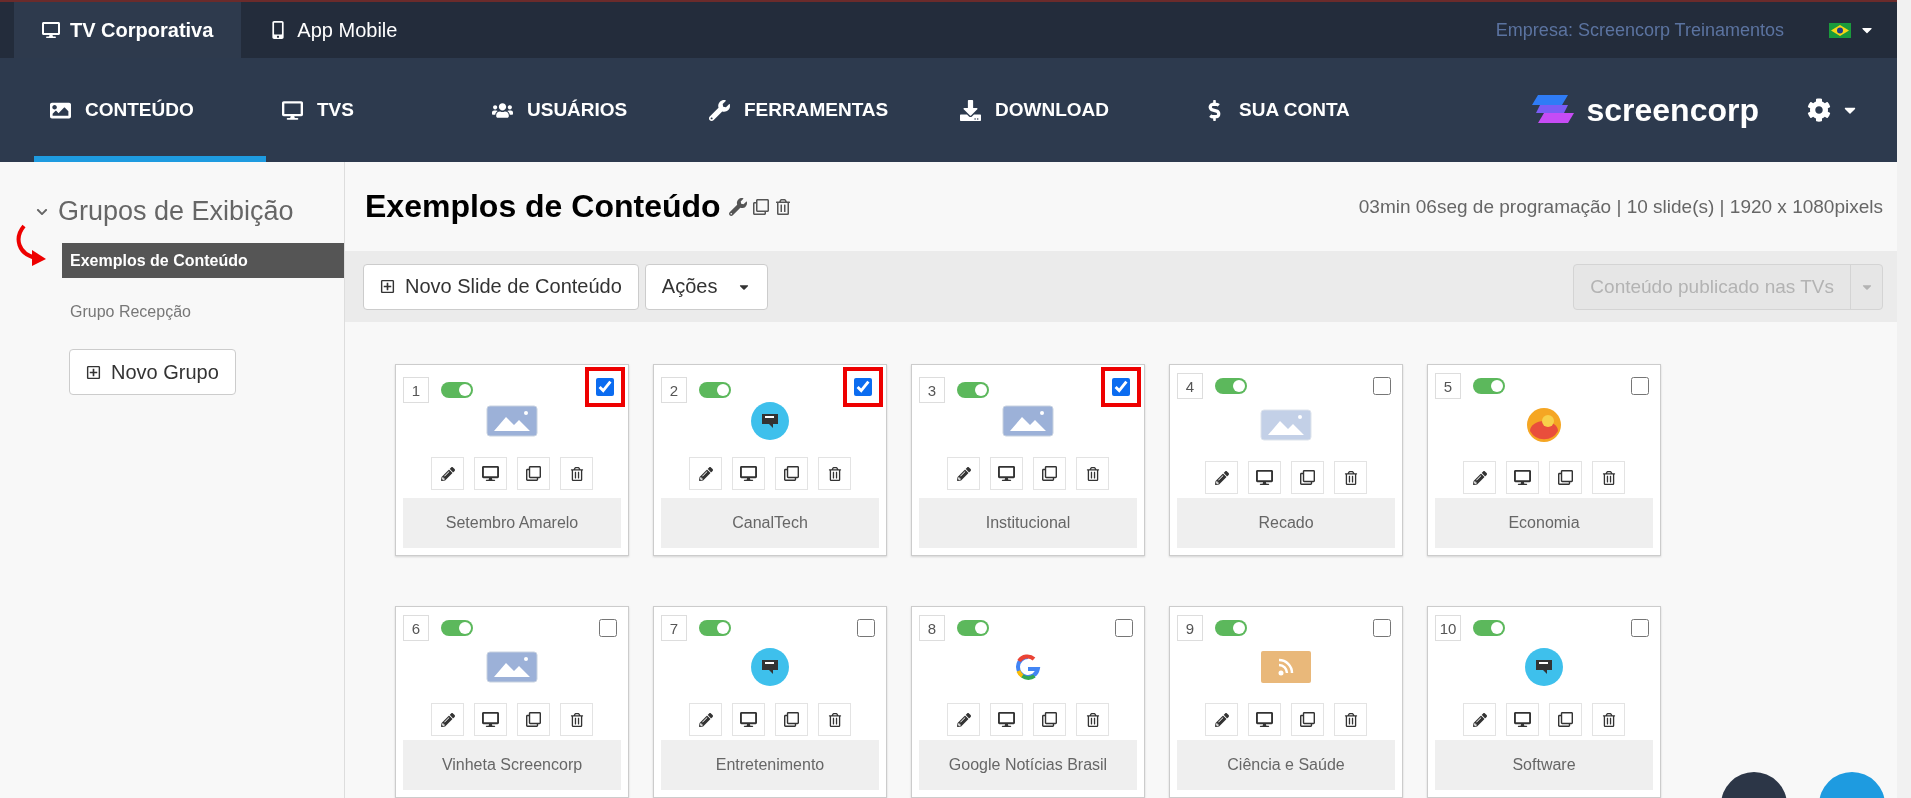  I want to click on image-placeholder-icon, so click(1286, 425).